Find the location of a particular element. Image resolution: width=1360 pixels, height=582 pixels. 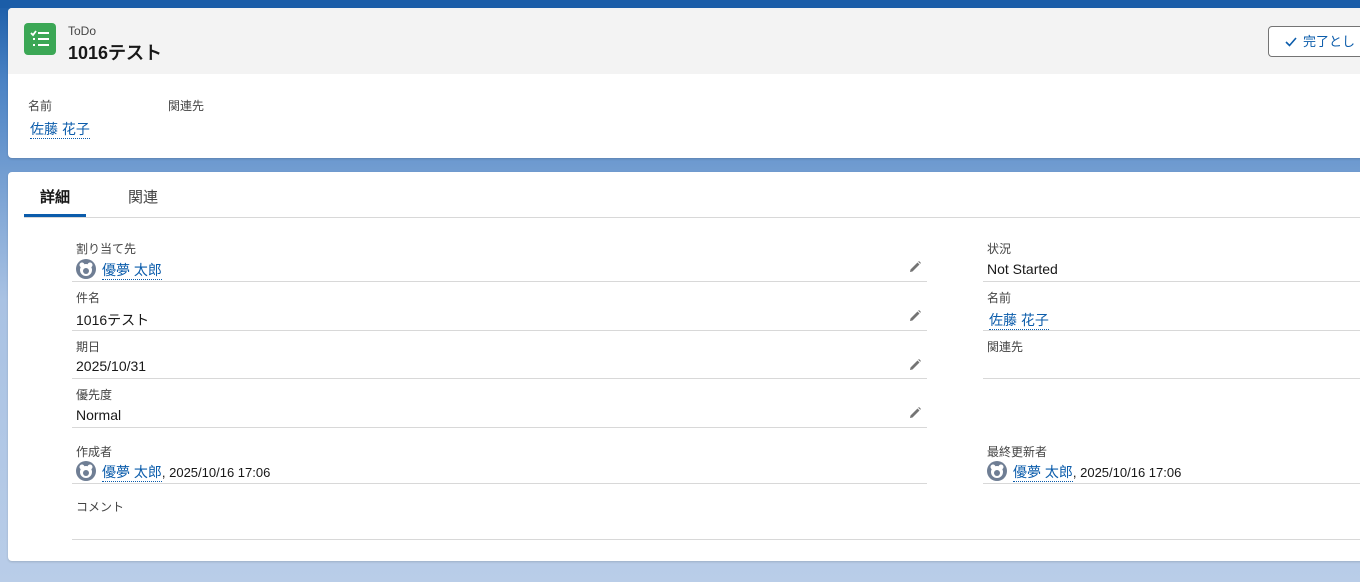

mark-complete-button: 完了とし is located at coordinates (1314, 41).